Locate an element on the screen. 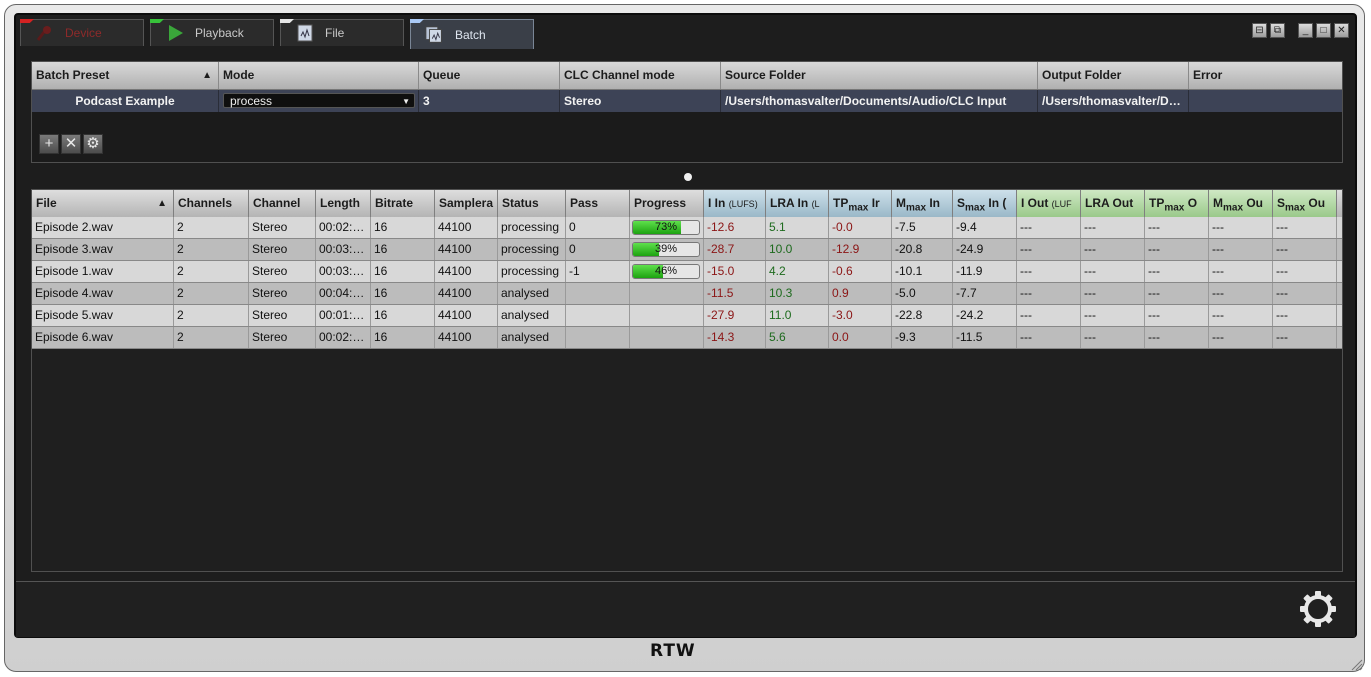 Image resolution: width=1371 pixels, height=677 pixels. cell-file: Episode 2.wav is located at coordinates (103, 227).